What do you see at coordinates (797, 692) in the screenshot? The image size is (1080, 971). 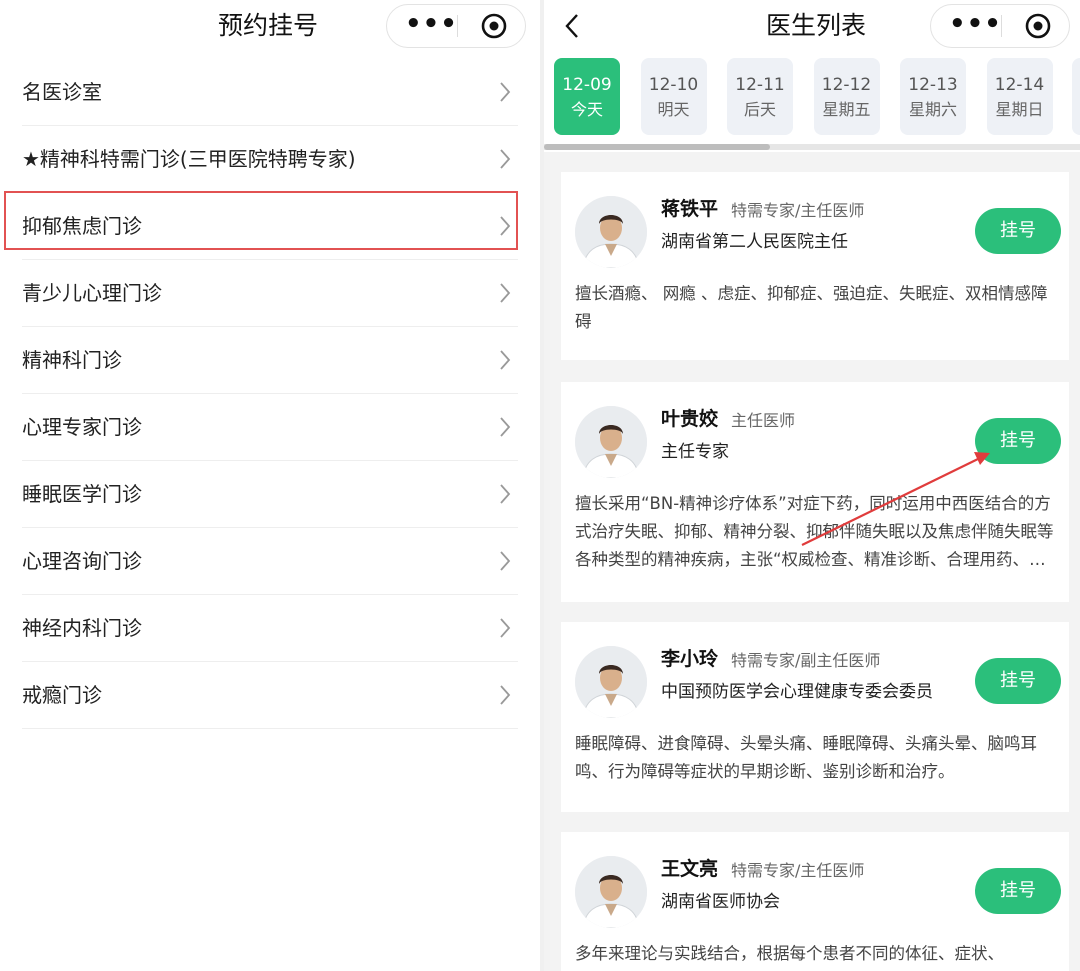 I see `doctor-organization: 中国预防医学会心理健康专委会委员` at bounding box center [797, 692].